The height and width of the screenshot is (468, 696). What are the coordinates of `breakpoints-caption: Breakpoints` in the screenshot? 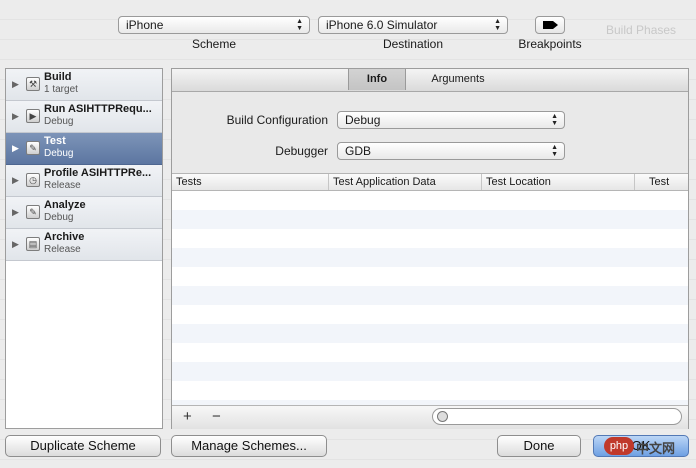 It's located at (550, 44).